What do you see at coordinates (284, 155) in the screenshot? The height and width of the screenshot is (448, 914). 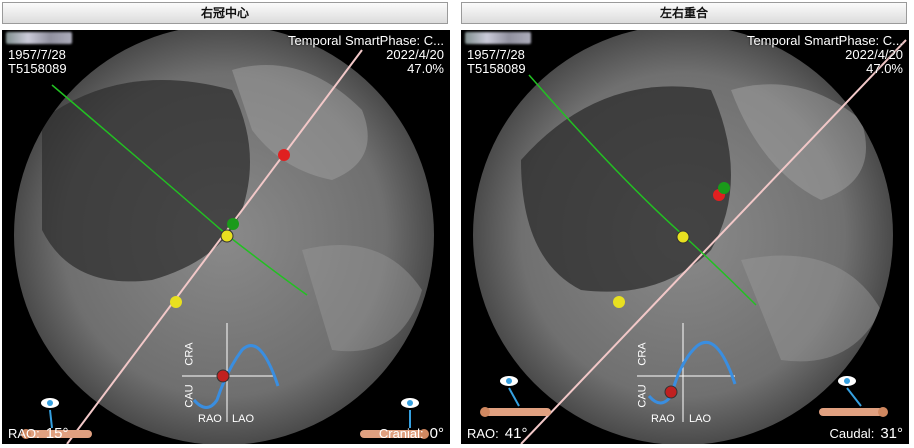 I see `marker-red` at bounding box center [284, 155].